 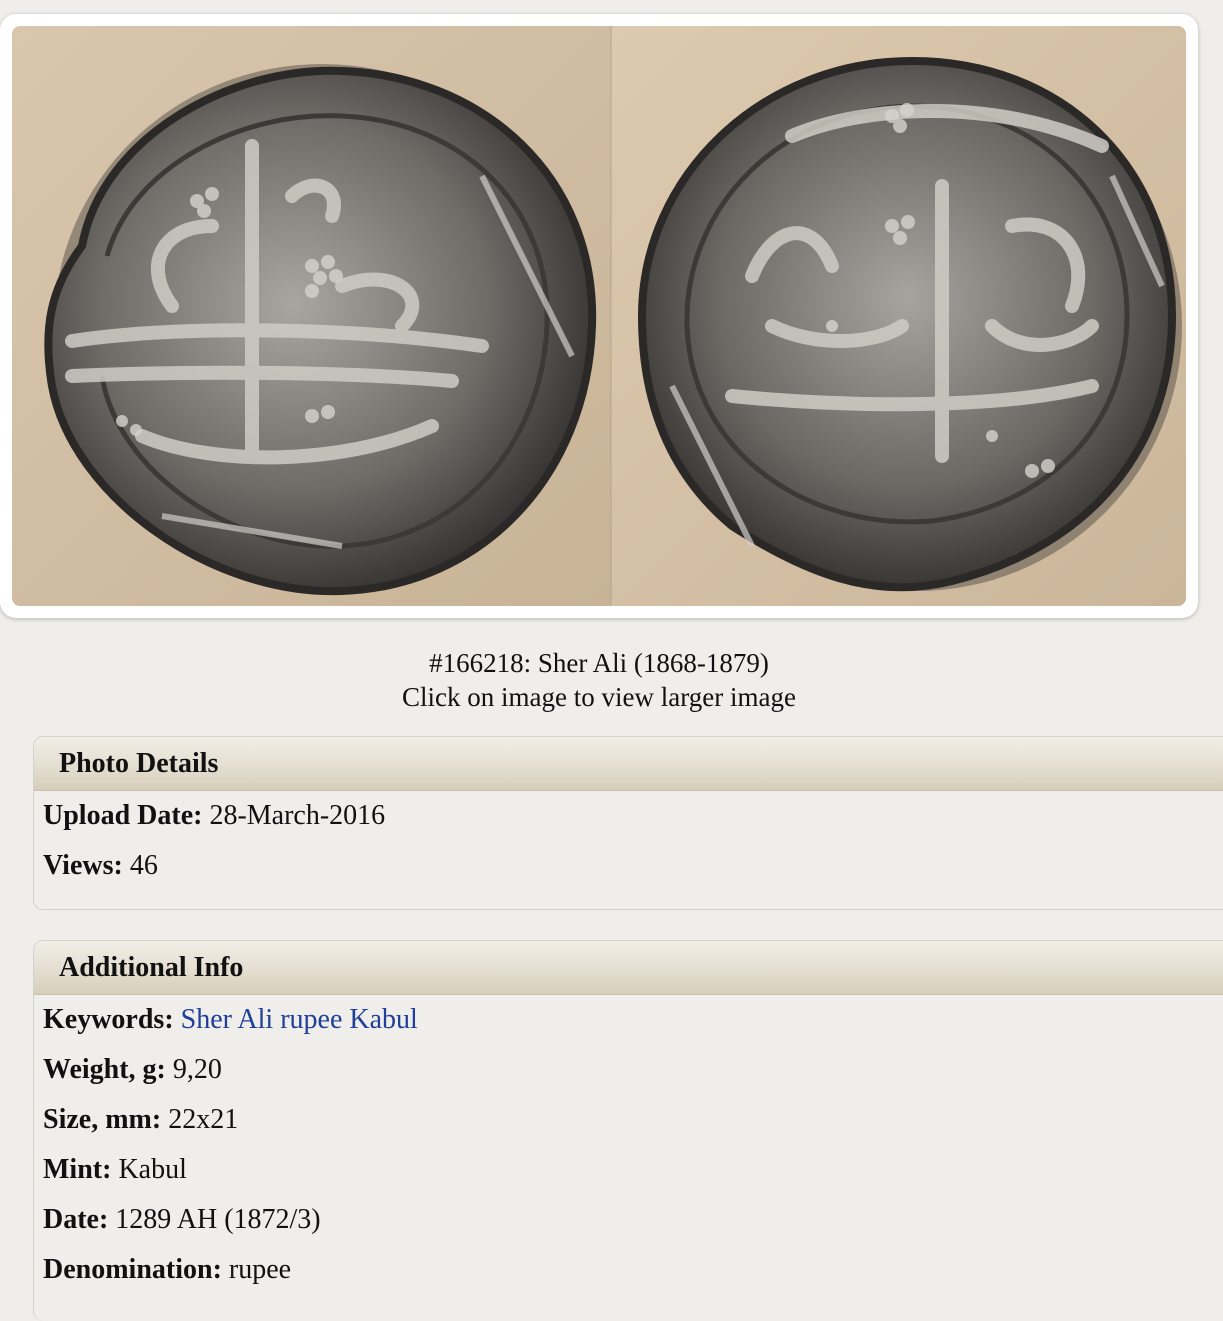 I want to click on date-value: 1289 AH (1872/3), so click(x=218, y=1219).